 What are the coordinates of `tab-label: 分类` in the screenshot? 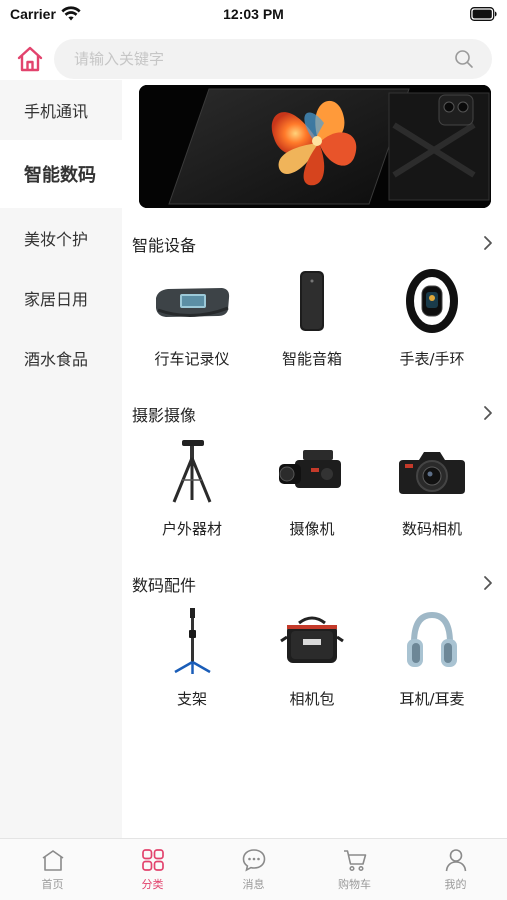 It's located at (152, 884).